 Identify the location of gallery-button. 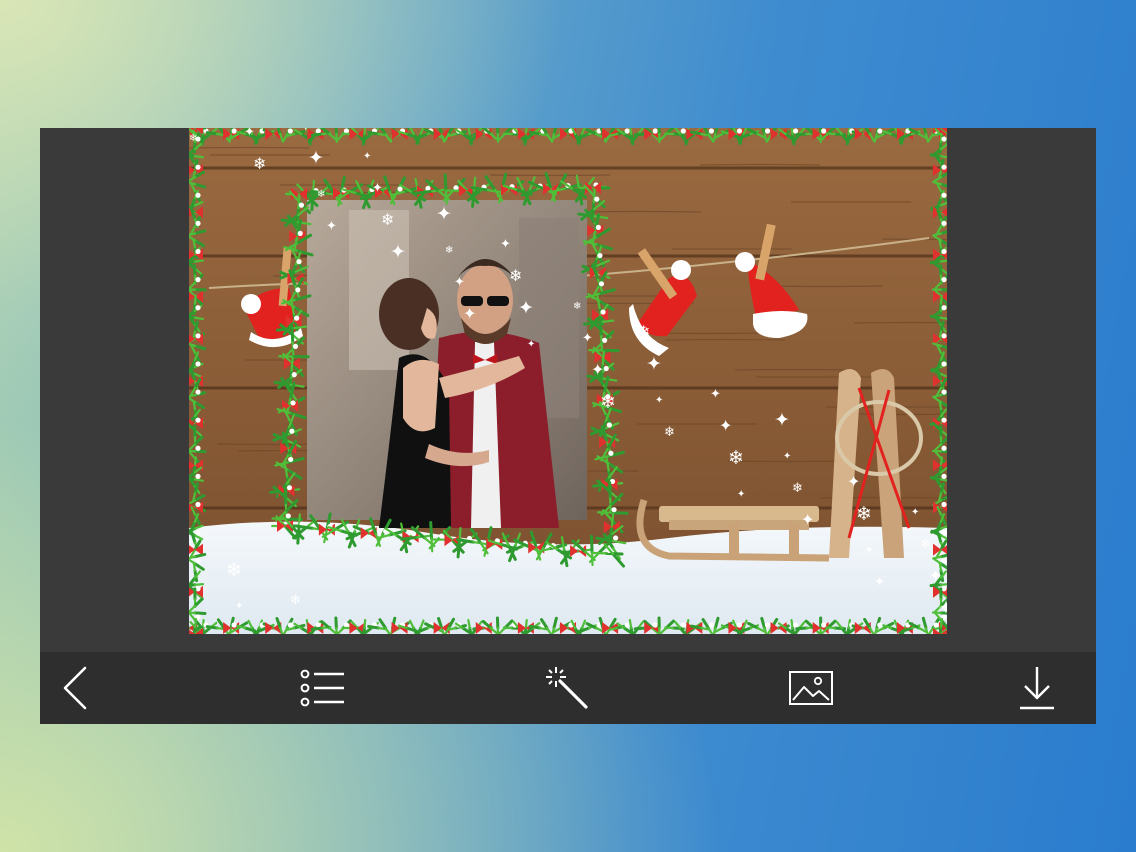
(811, 688).